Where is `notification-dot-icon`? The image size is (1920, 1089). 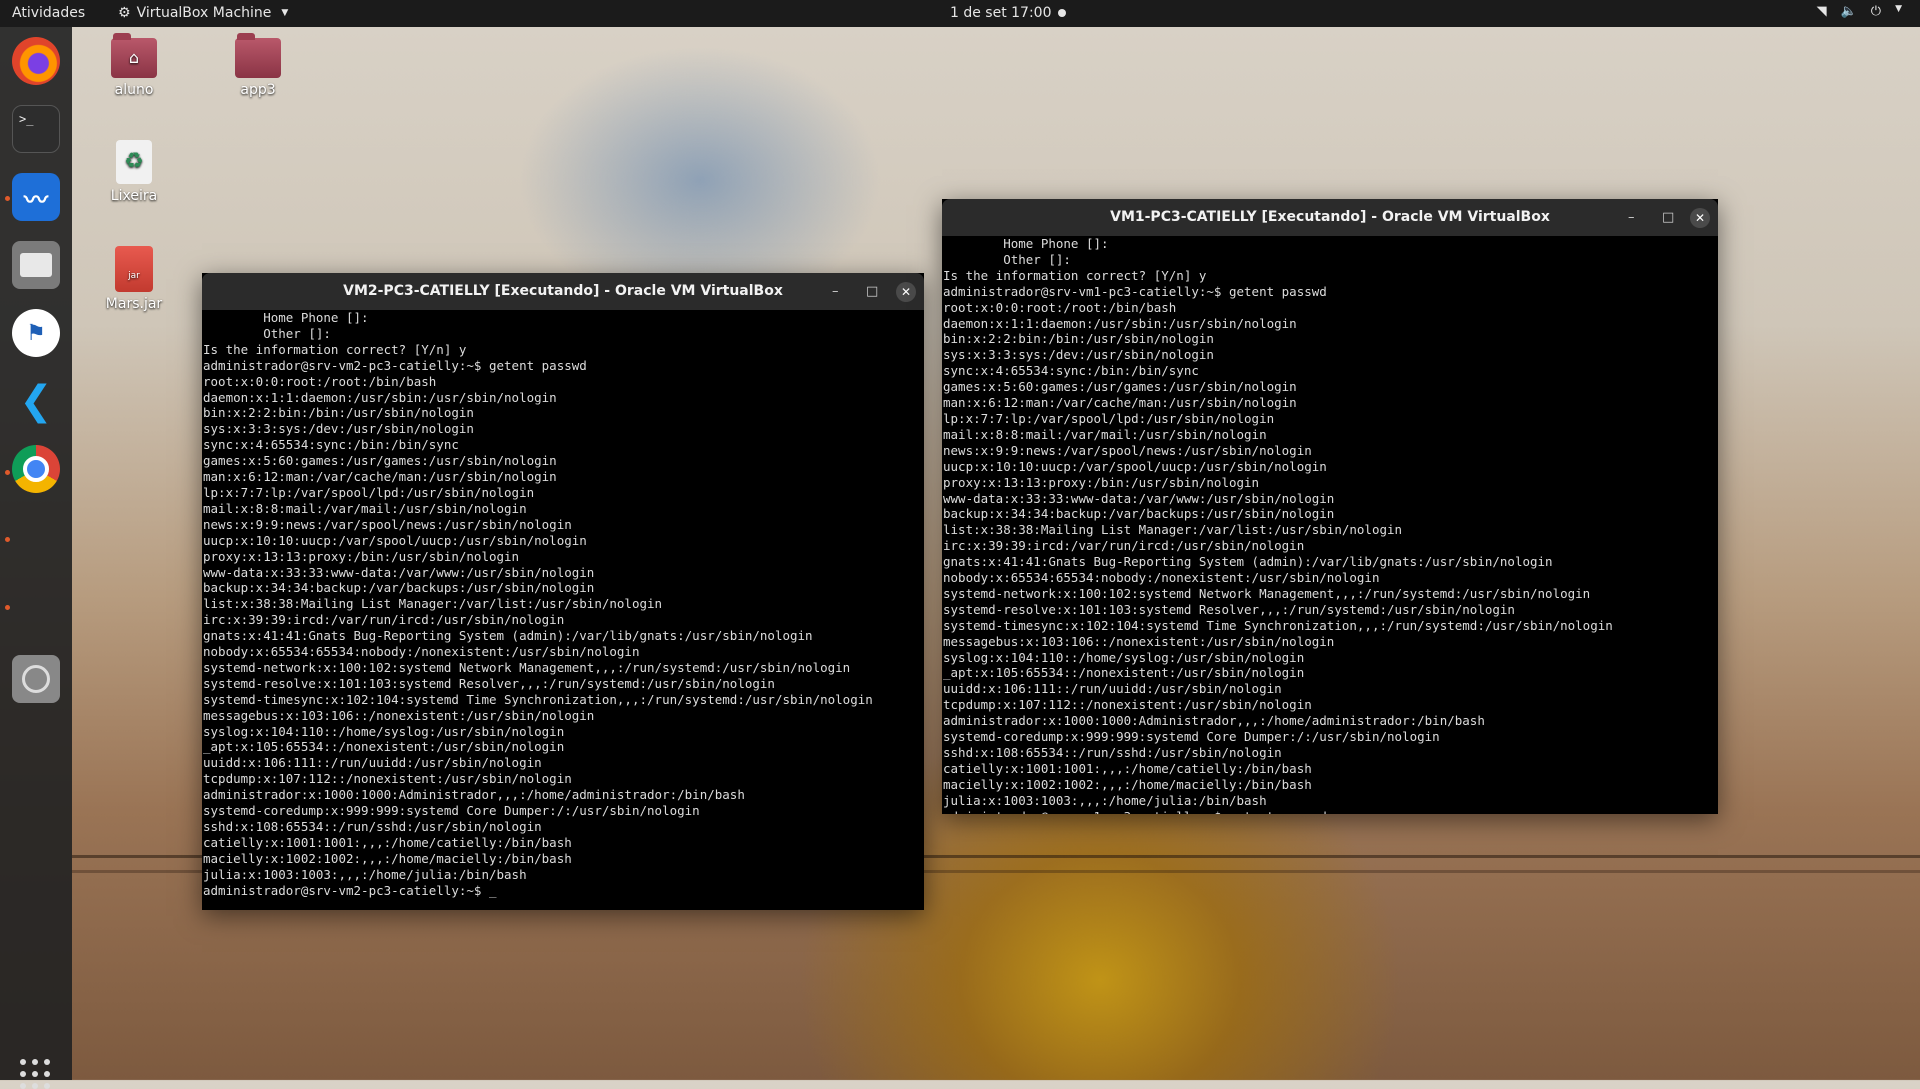 notification-dot-icon is located at coordinates (1062, 13).